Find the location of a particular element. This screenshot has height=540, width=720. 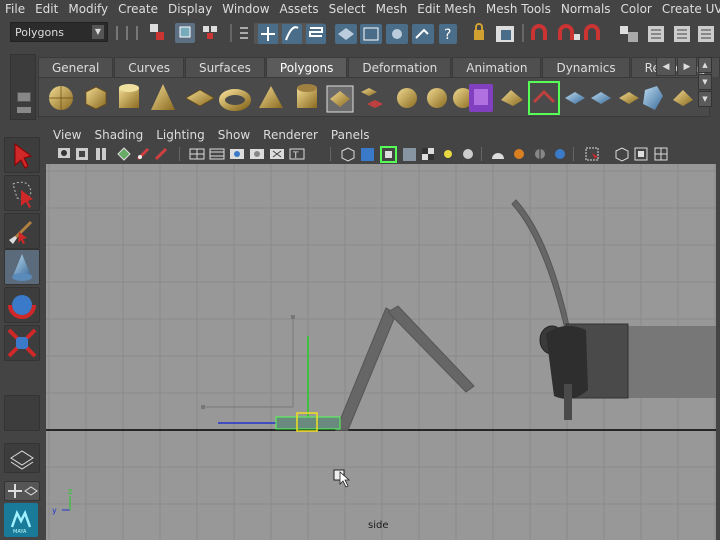

tab-scroll-arrows: ◀ ▶ is located at coordinates (676, 66).